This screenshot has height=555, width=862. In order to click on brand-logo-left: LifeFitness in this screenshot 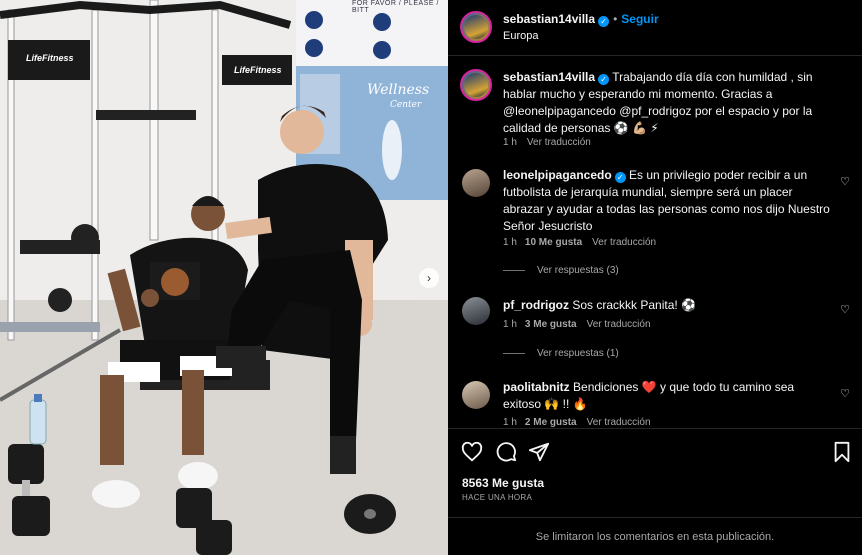, I will do `click(50, 58)`.